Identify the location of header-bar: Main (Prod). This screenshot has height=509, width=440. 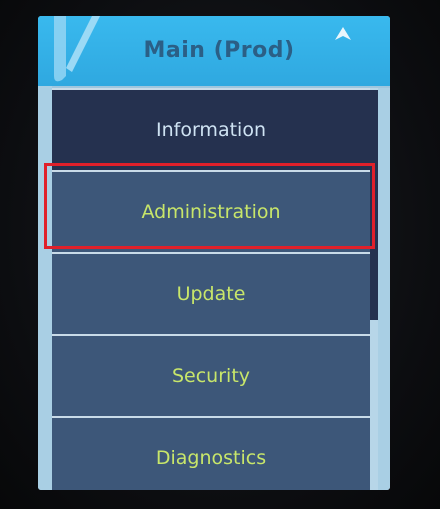
(214, 51).